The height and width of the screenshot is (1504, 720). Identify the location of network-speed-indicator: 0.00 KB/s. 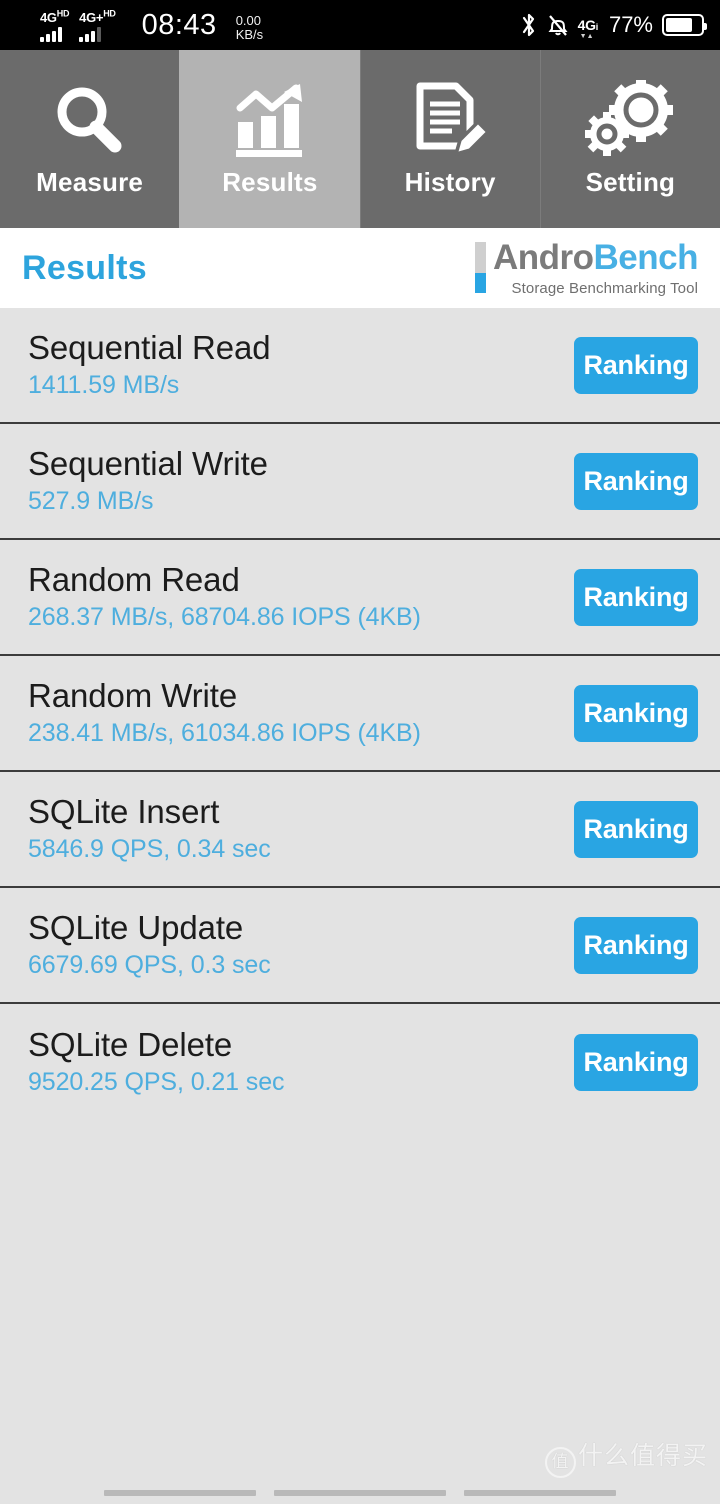
(249, 27).